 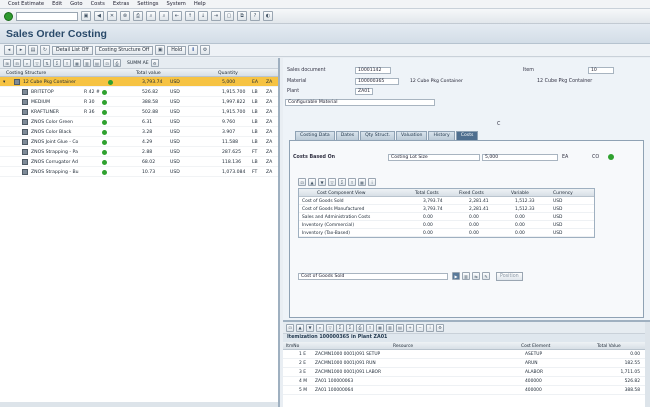 What do you see at coordinates (350, 327) in the screenshot?
I see `item-subtotal-icon: Σ` at bounding box center [350, 327].